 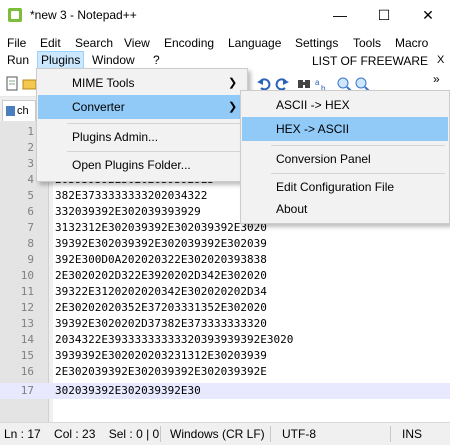 What do you see at coordinates (345, 209) in the screenshot?
I see `menu-item-about: About` at bounding box center [345, 209].